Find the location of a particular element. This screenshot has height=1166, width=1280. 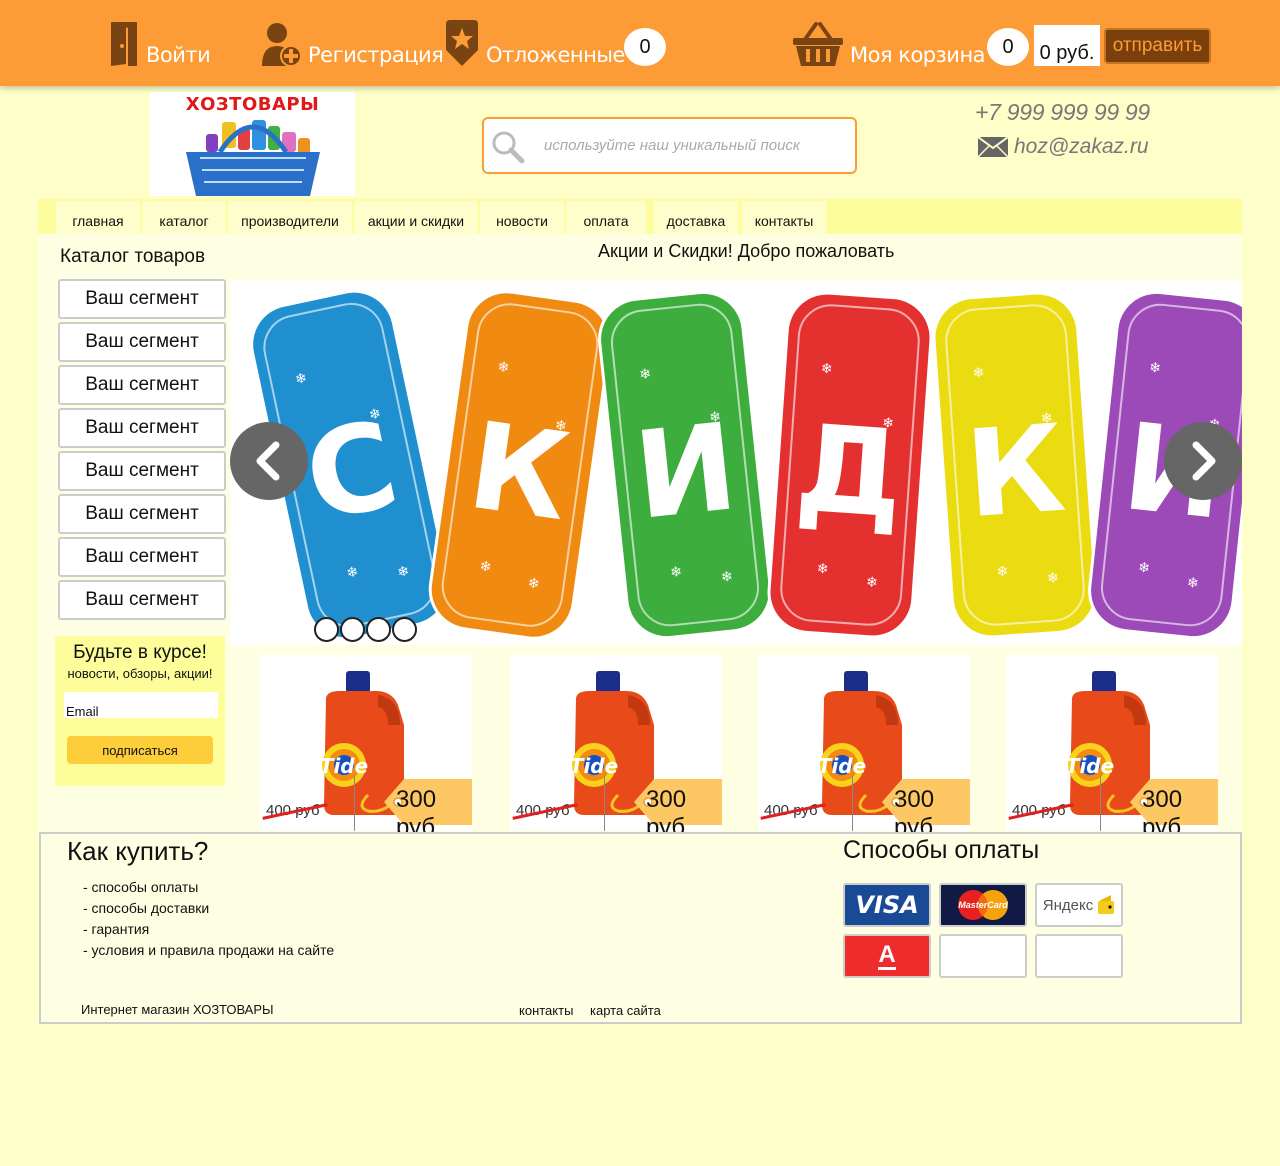

nav-contacts: контакты is located at coordinates (784, 217).